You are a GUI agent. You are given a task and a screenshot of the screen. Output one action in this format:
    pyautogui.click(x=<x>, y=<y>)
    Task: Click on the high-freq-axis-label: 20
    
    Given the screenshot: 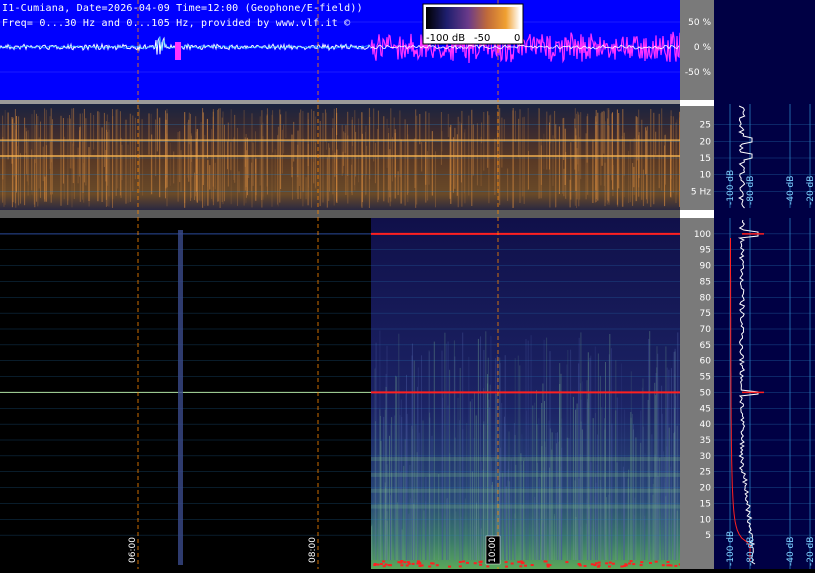 What is the action you would take?
    pyautogui.click(x=706, y=489)
    